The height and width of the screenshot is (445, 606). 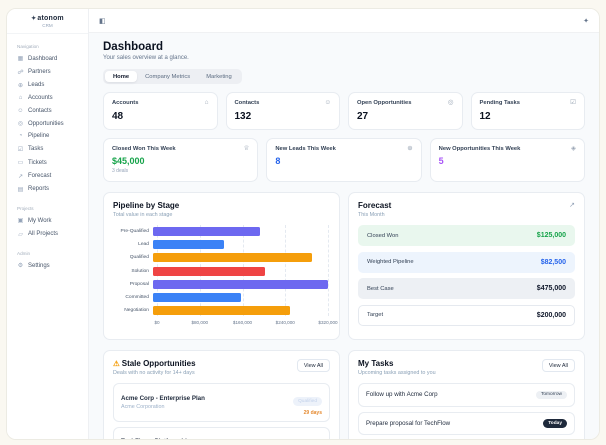 I want to click on sidebar-item-all-projects: ▱ All Projects, so click(x=47, y=234).